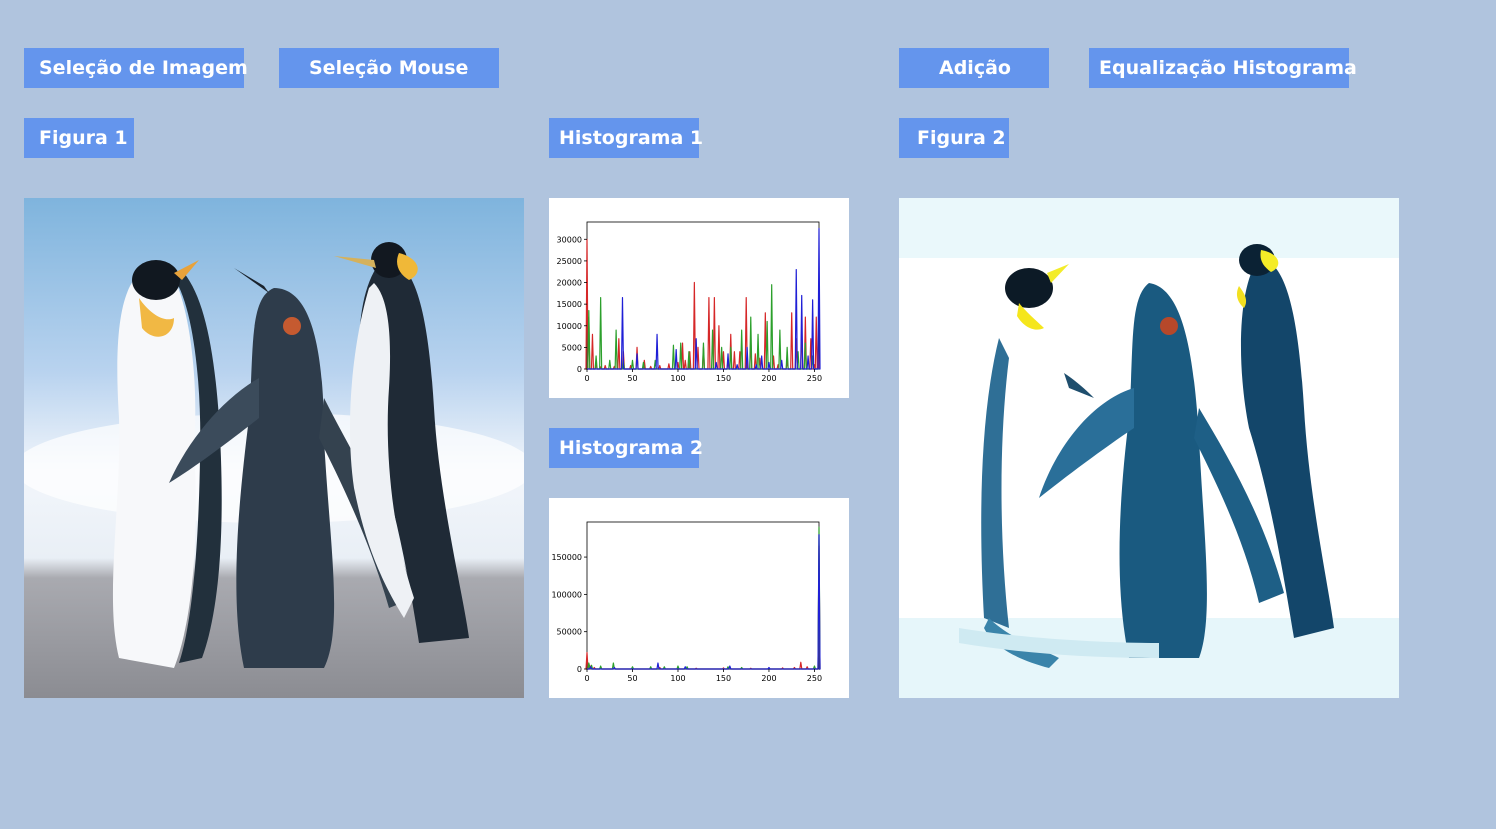 This screenshot has width=1496, height=829. Describe the element at coordinates (954, 138) in the screenshot. I see `figure2-label: Figura 2` at that location.